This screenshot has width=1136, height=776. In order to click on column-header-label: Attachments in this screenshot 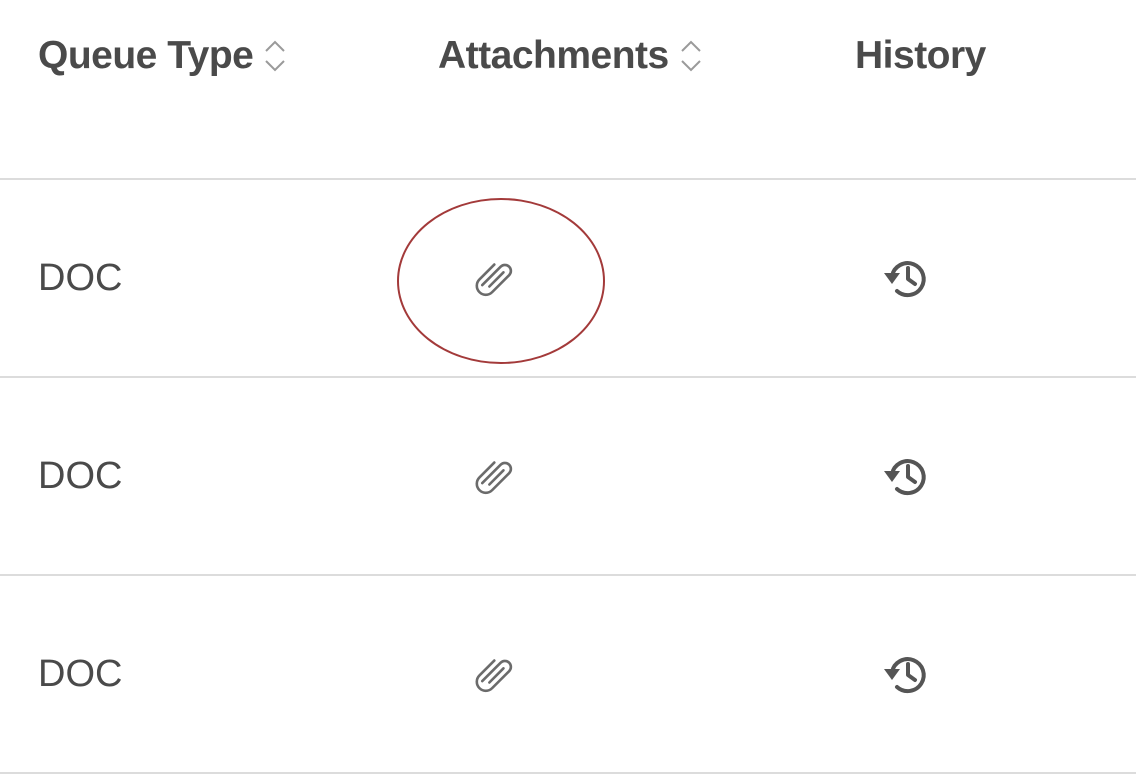, I will do `click(553, 55)`.